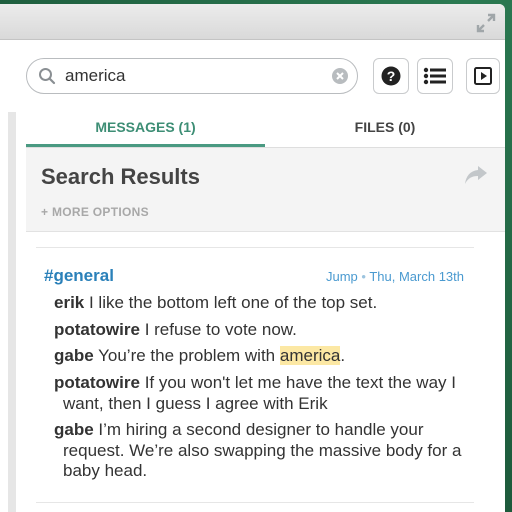  I want to click on help-button: ?, so click(391, 76).